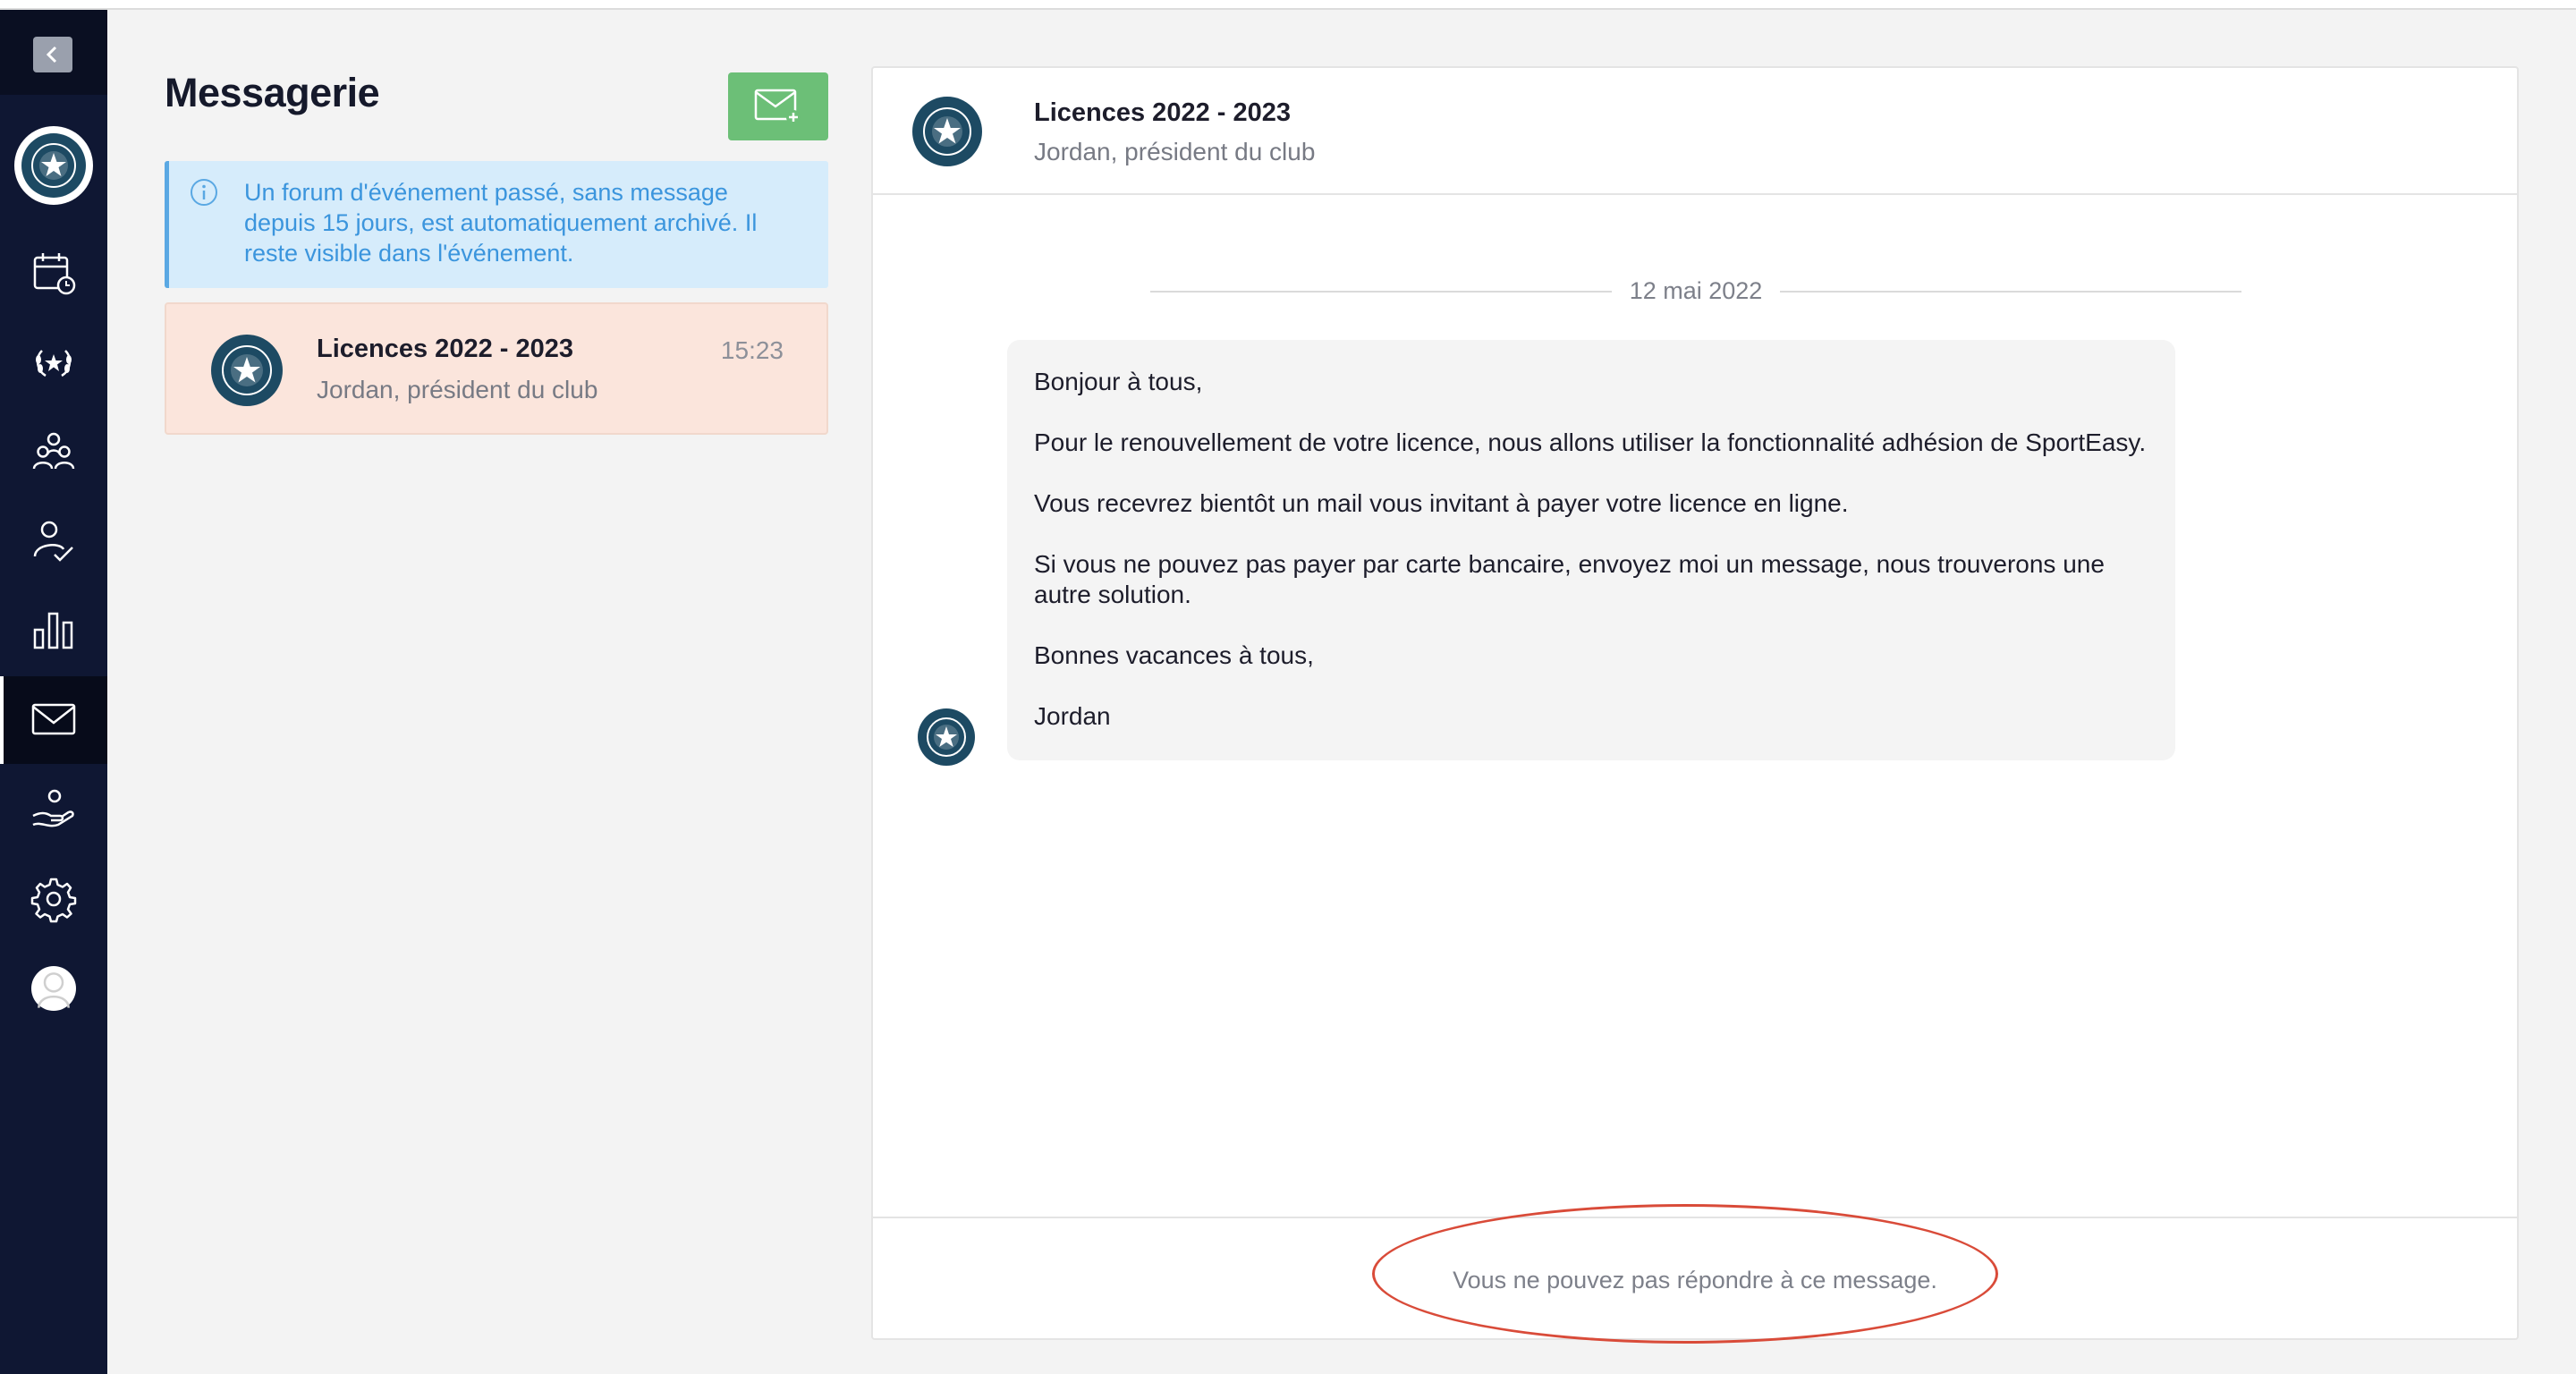  Describe the element at coordinates (457, 389) in the screenshot. I see `conversation-author: Jordan, président du club` at that location.